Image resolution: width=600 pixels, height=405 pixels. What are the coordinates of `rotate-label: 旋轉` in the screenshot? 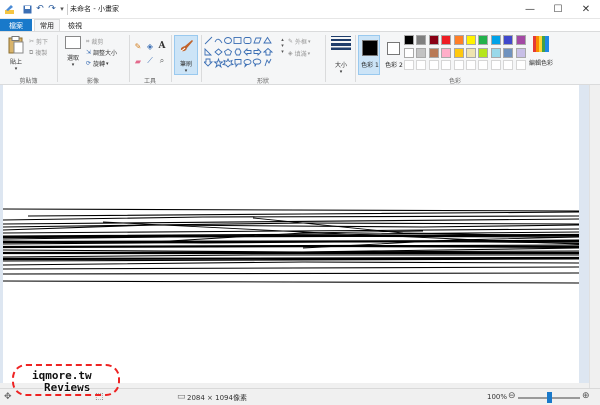 It's located at (99, 64).